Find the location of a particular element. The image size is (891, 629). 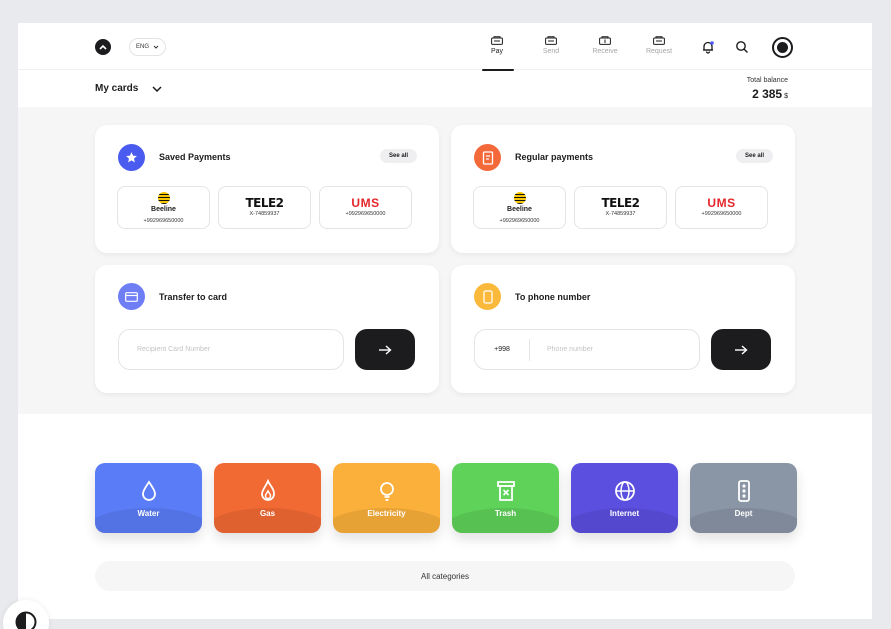

language-selector: ENG is located at coordinates (148, 47).